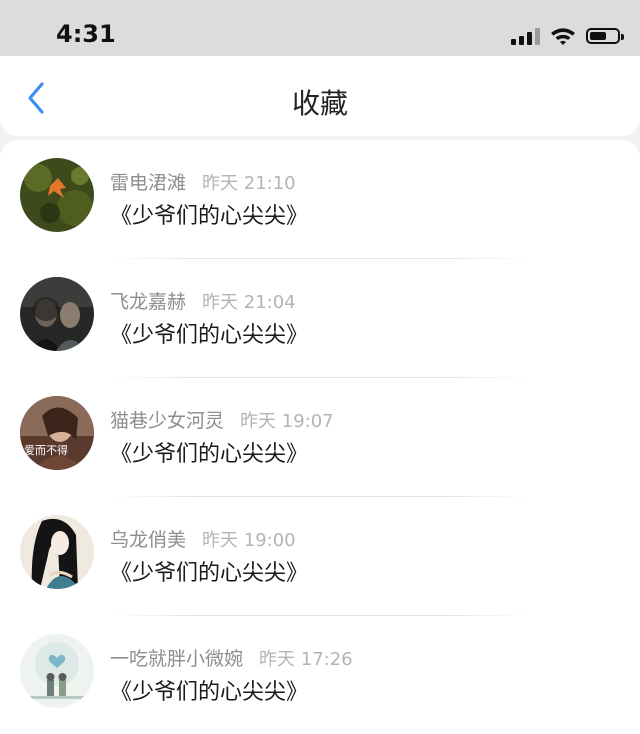 This screenshot has height=734, width=640. What do you see at coordinates (320, 28) in the screenshot?
I see `status-bar: 4:31` at bounding box center [320, 28].